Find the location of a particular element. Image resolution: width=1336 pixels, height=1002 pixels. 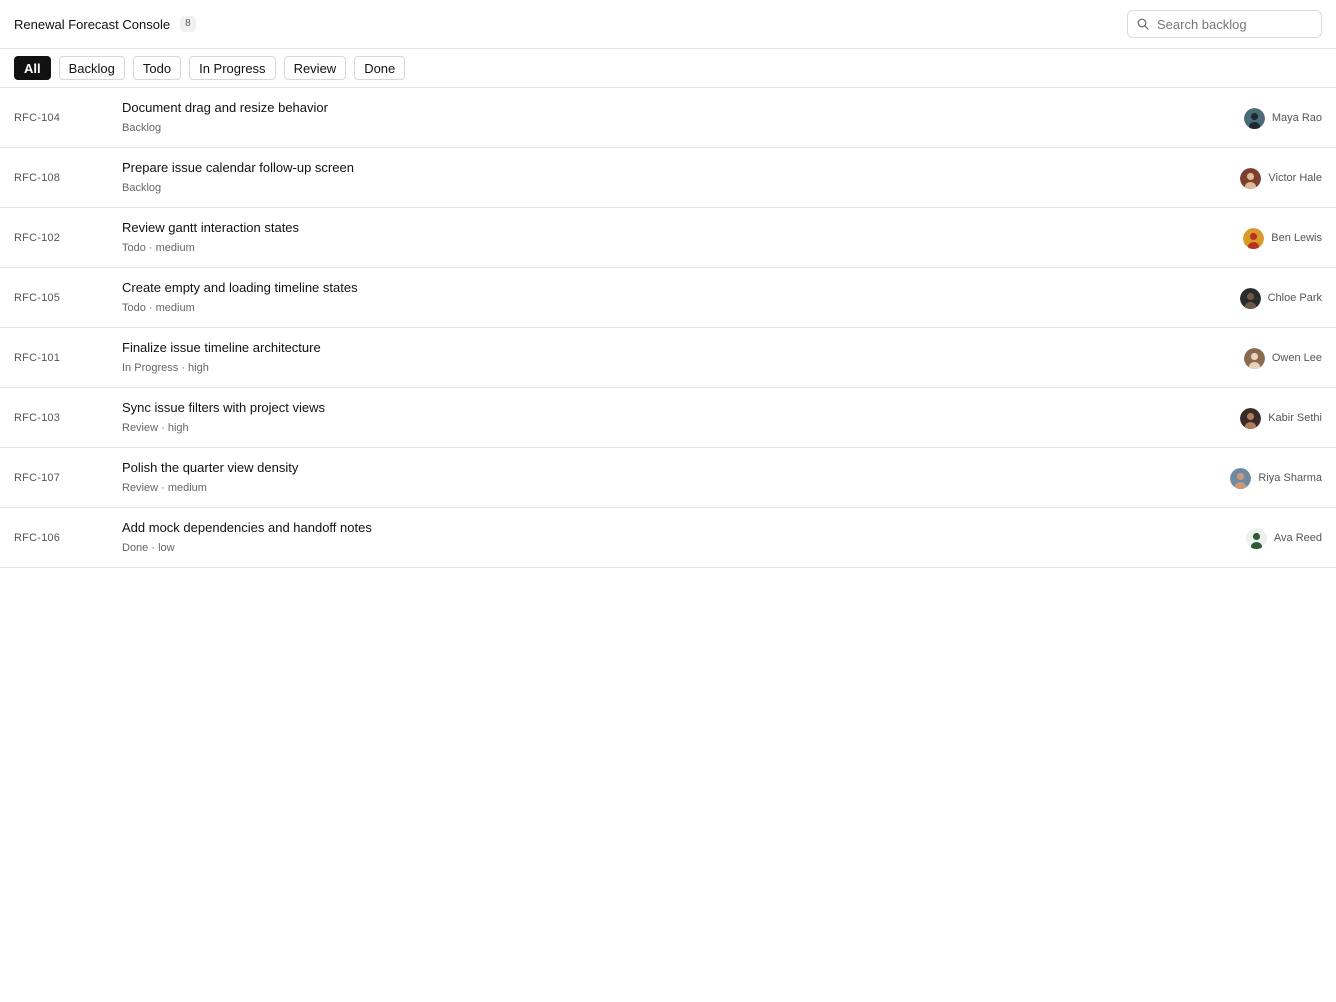

issue-title: Add mock dependencies and handoff notes is located at coordinates (247, 528).